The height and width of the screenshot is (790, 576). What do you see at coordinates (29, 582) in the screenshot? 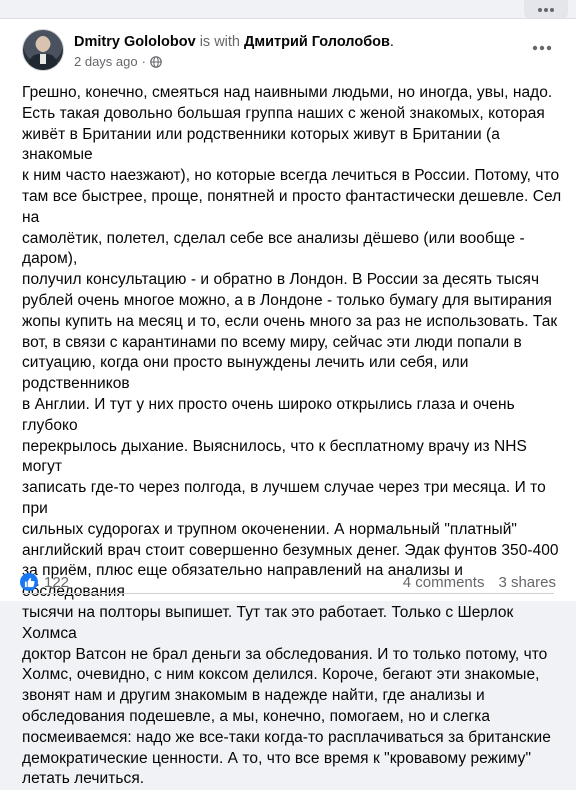
I see `thumbs-up-icon` at bounding box center [29, 582].